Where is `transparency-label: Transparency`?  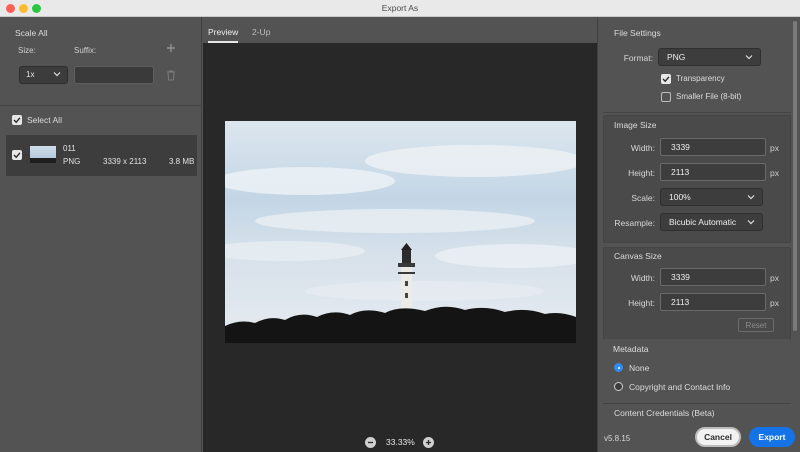 transparency-label: Transparency is located at coordinates (700, 78).